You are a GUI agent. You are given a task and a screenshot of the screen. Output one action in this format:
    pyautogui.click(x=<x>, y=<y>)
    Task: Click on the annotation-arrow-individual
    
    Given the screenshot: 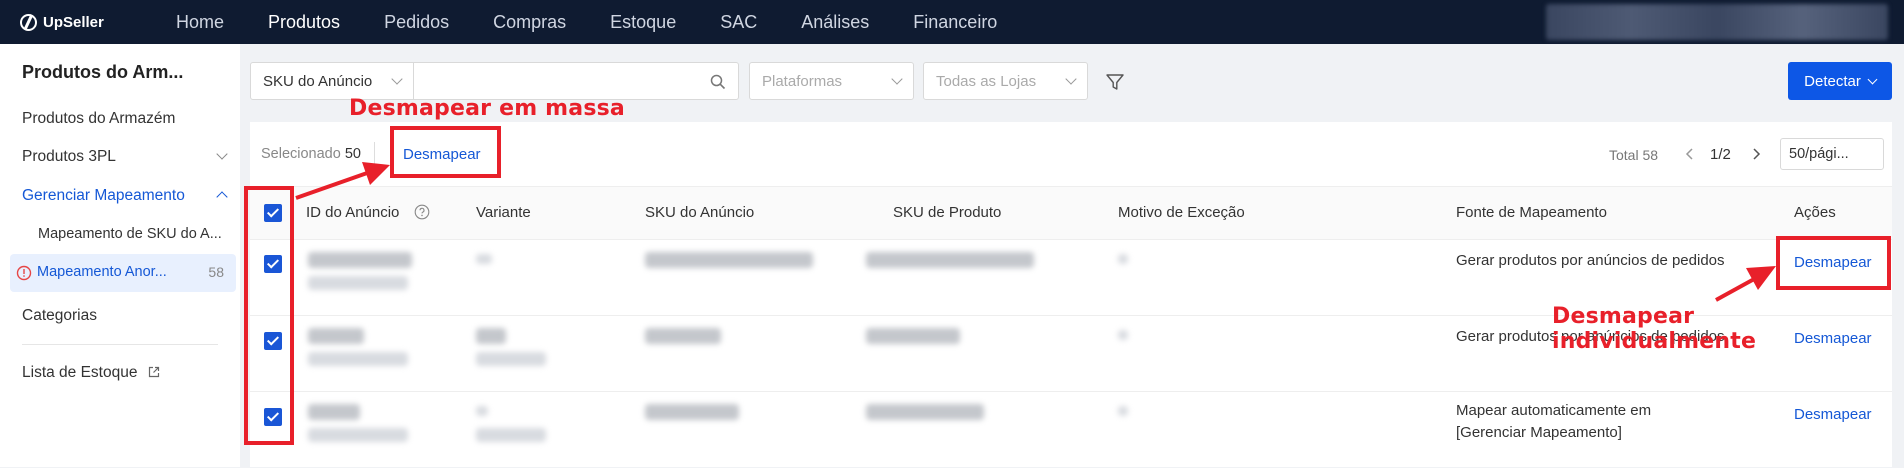 What is the action you would take?
    pyautogui.click(x=1745, y=284)
    